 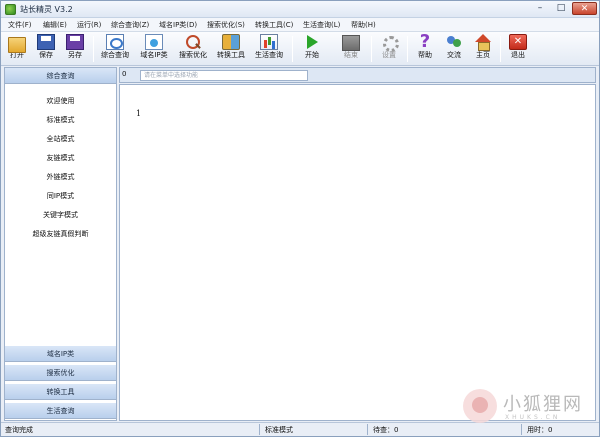 What do you see at coordinates (312, 42) in the screenshot?
I see `play-icon` at bounding box center [312, 42].